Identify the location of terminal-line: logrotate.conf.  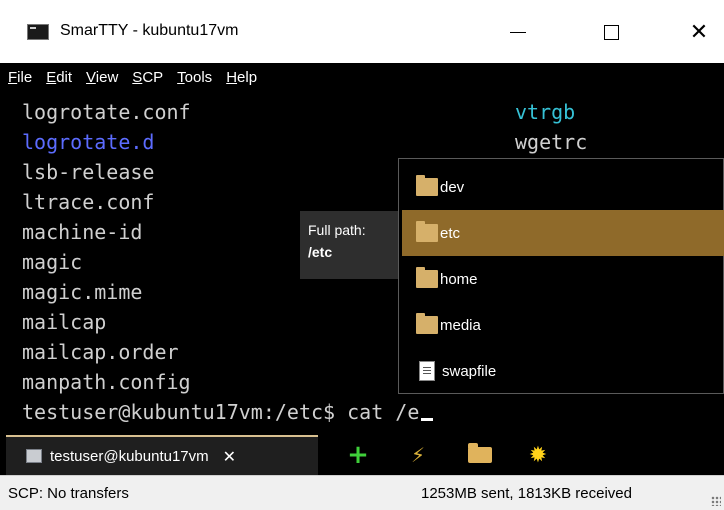
(106, 112).